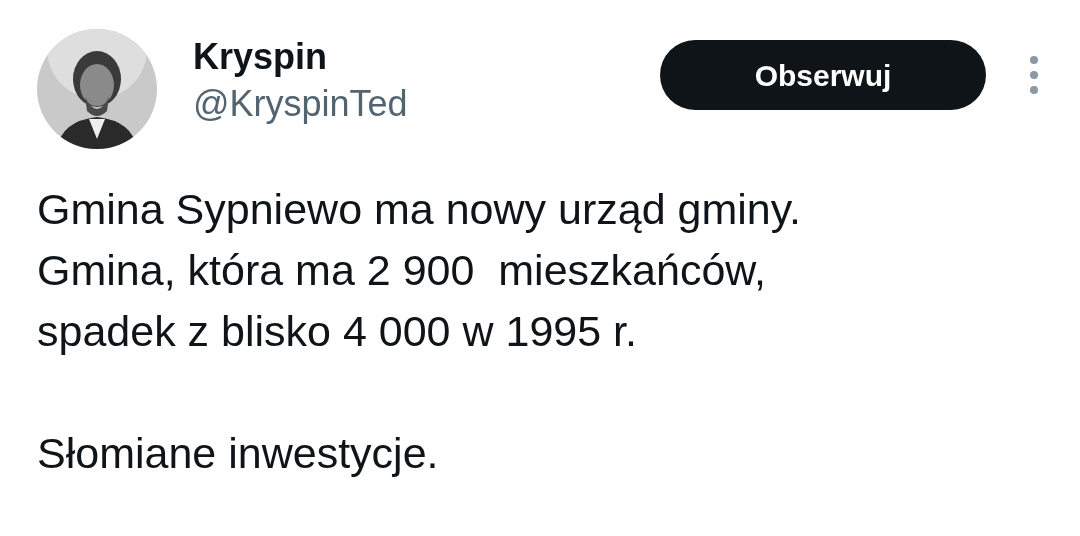 This screenshot has width=1080, height=536. Describe the element at coordinates (261, 57) in the screenshot. I see `author-name: Kryspin` at that location.